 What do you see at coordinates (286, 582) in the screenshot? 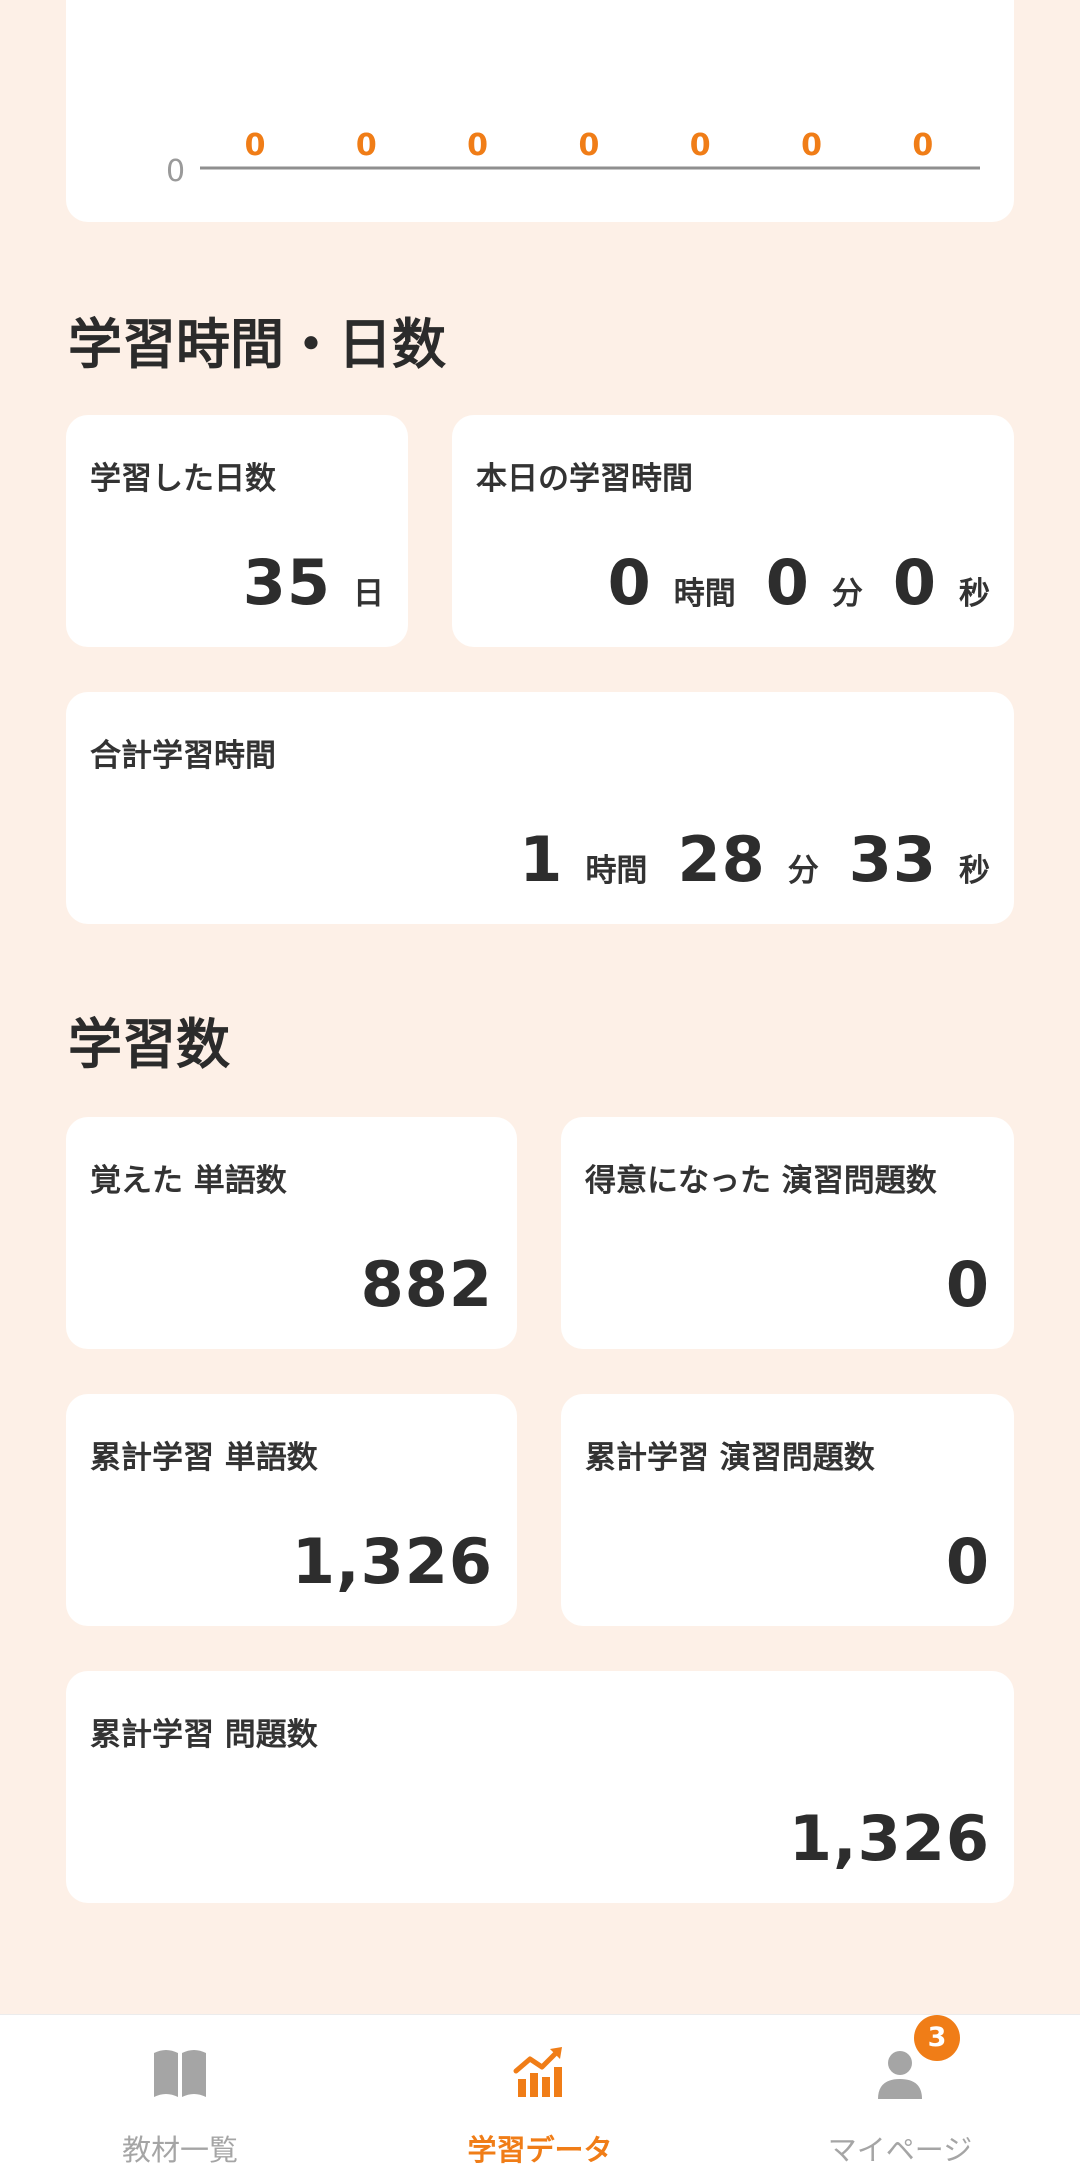
I see `study-days-number: 35` at bounding box center [286, 582].